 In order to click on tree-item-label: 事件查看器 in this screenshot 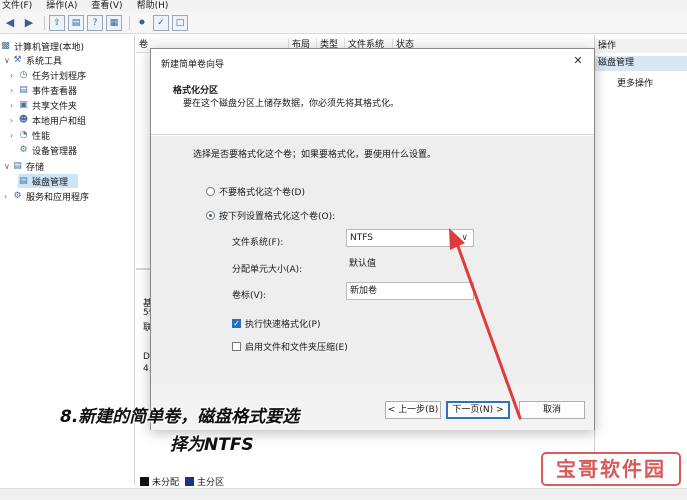, I will do `click(55, 91)`.